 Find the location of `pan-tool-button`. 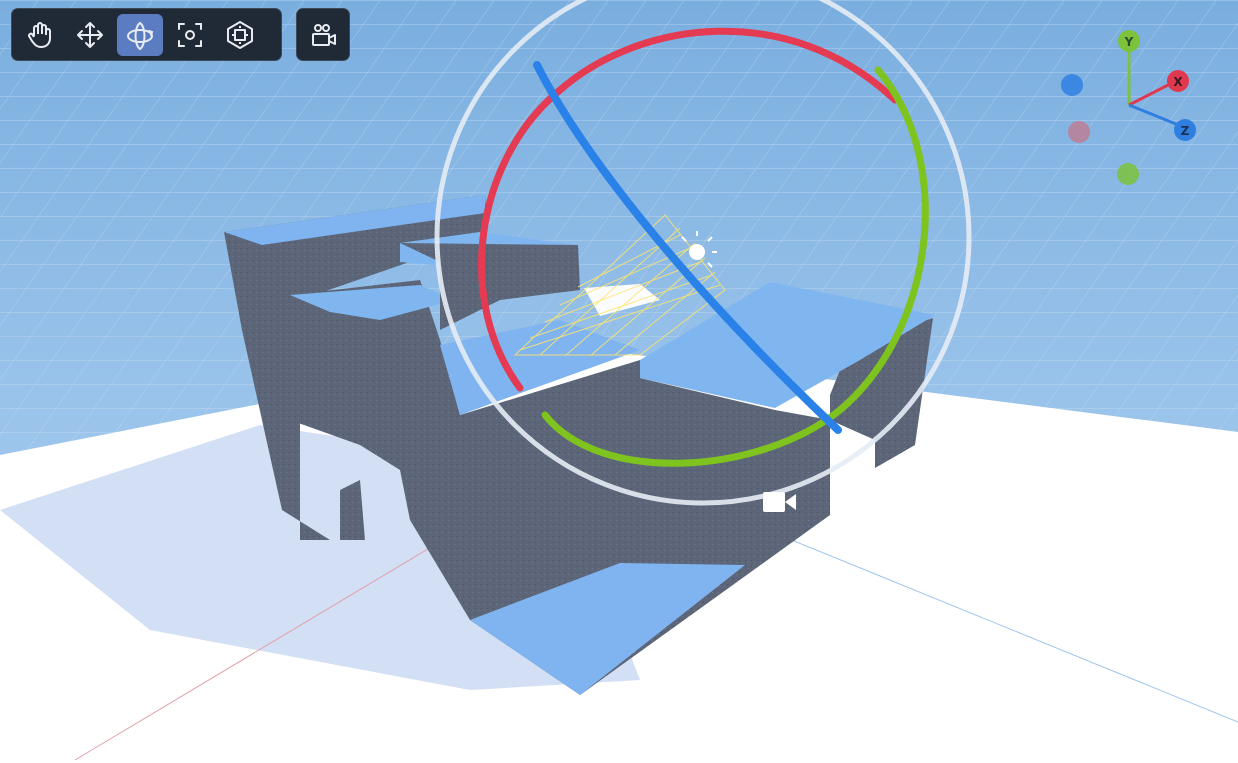

pan-tool-button is located at coordinates (40, 35).